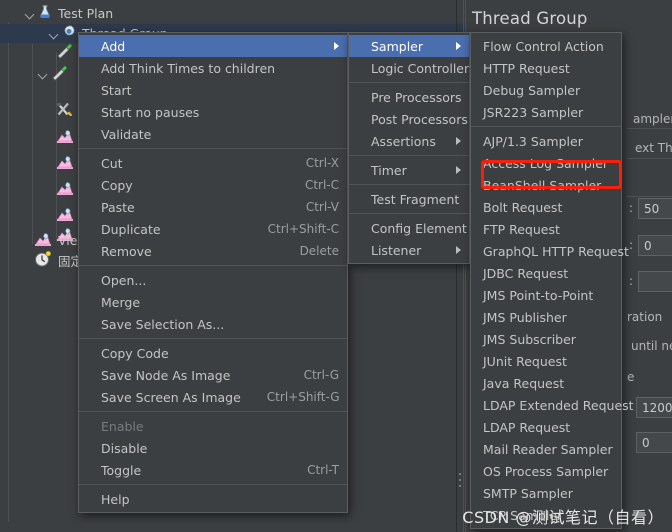 Image resolution: width=672 pixels, height=532 pixels. Describe the element at coordinates (546, 207) in the screenshot. I see `menu-item-bolt-request: Bolt Request` at that location.